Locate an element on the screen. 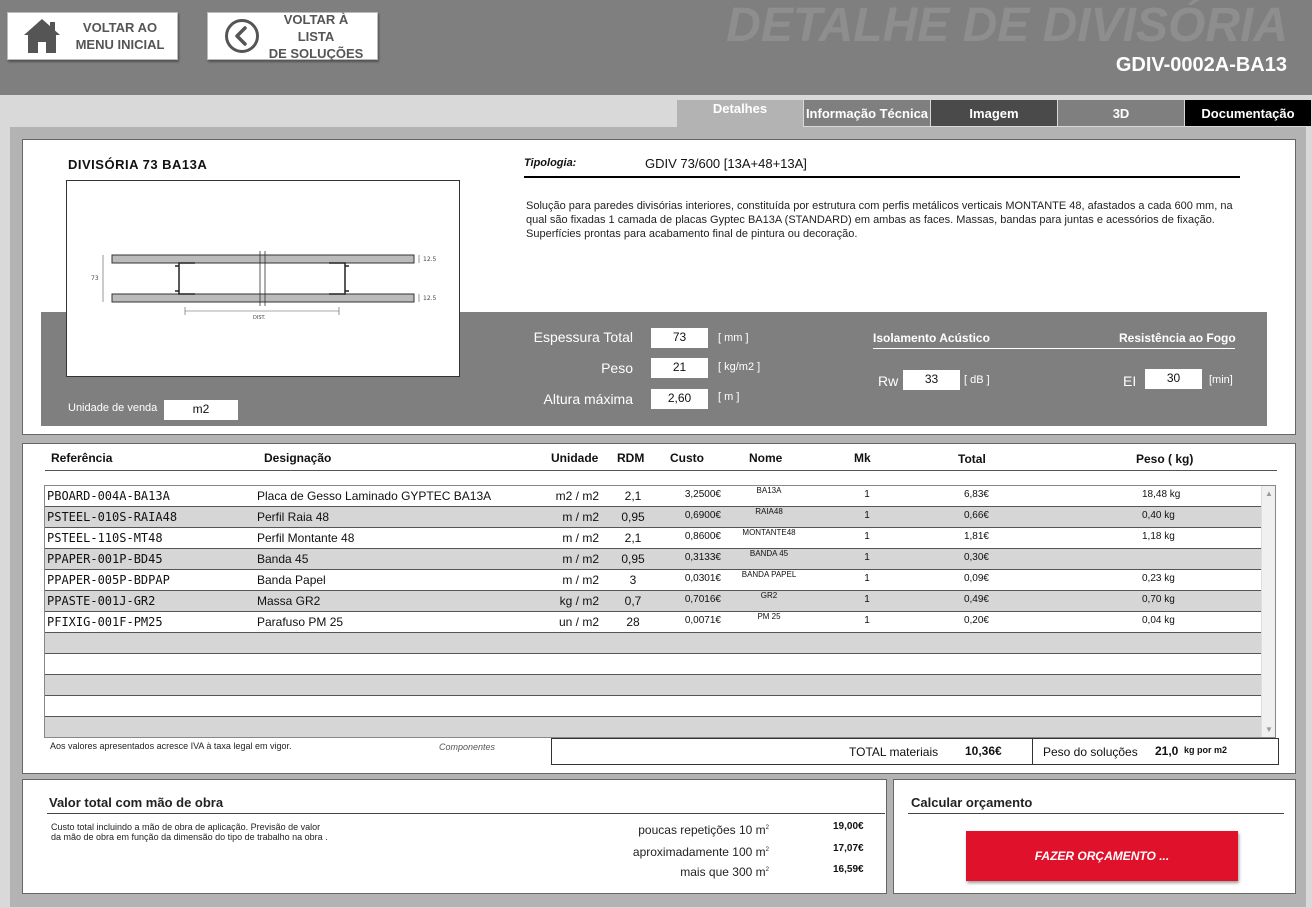  quote-divider is located at coordinates (1096, 813).